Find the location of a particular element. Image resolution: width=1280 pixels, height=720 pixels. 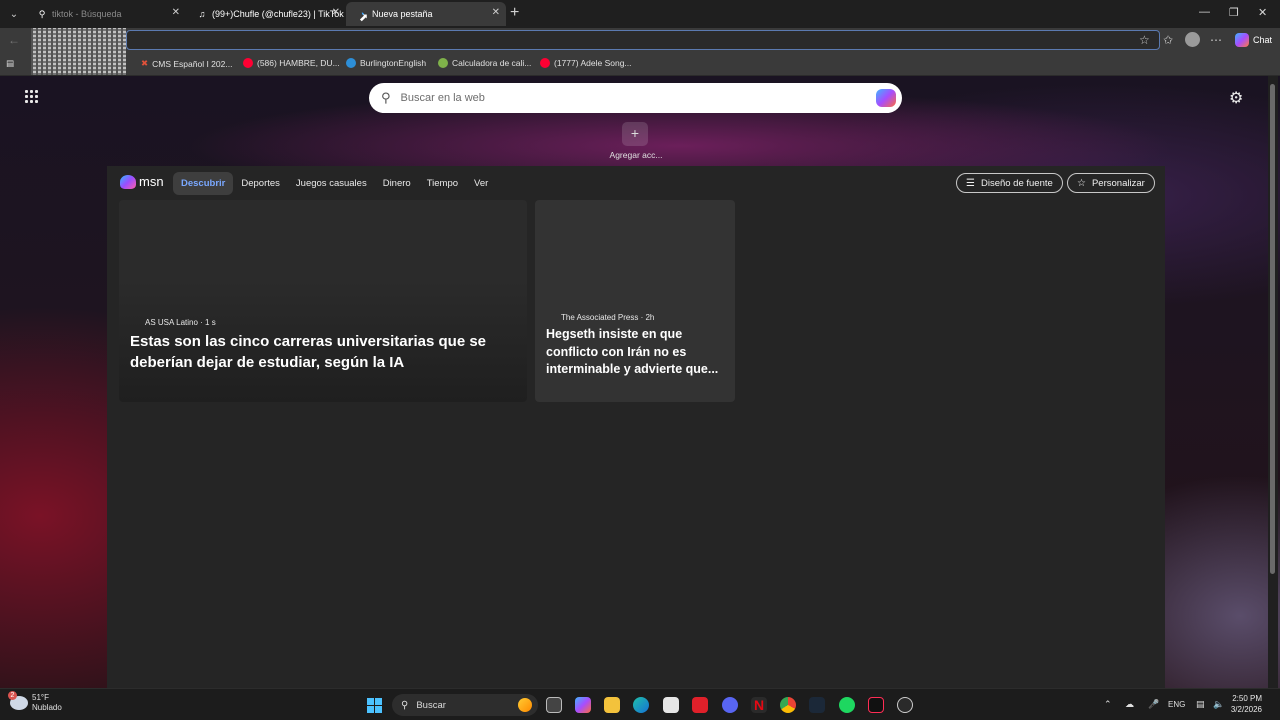

taskbar-search: ⚲ Buscar is located at coordinates (465, 705).